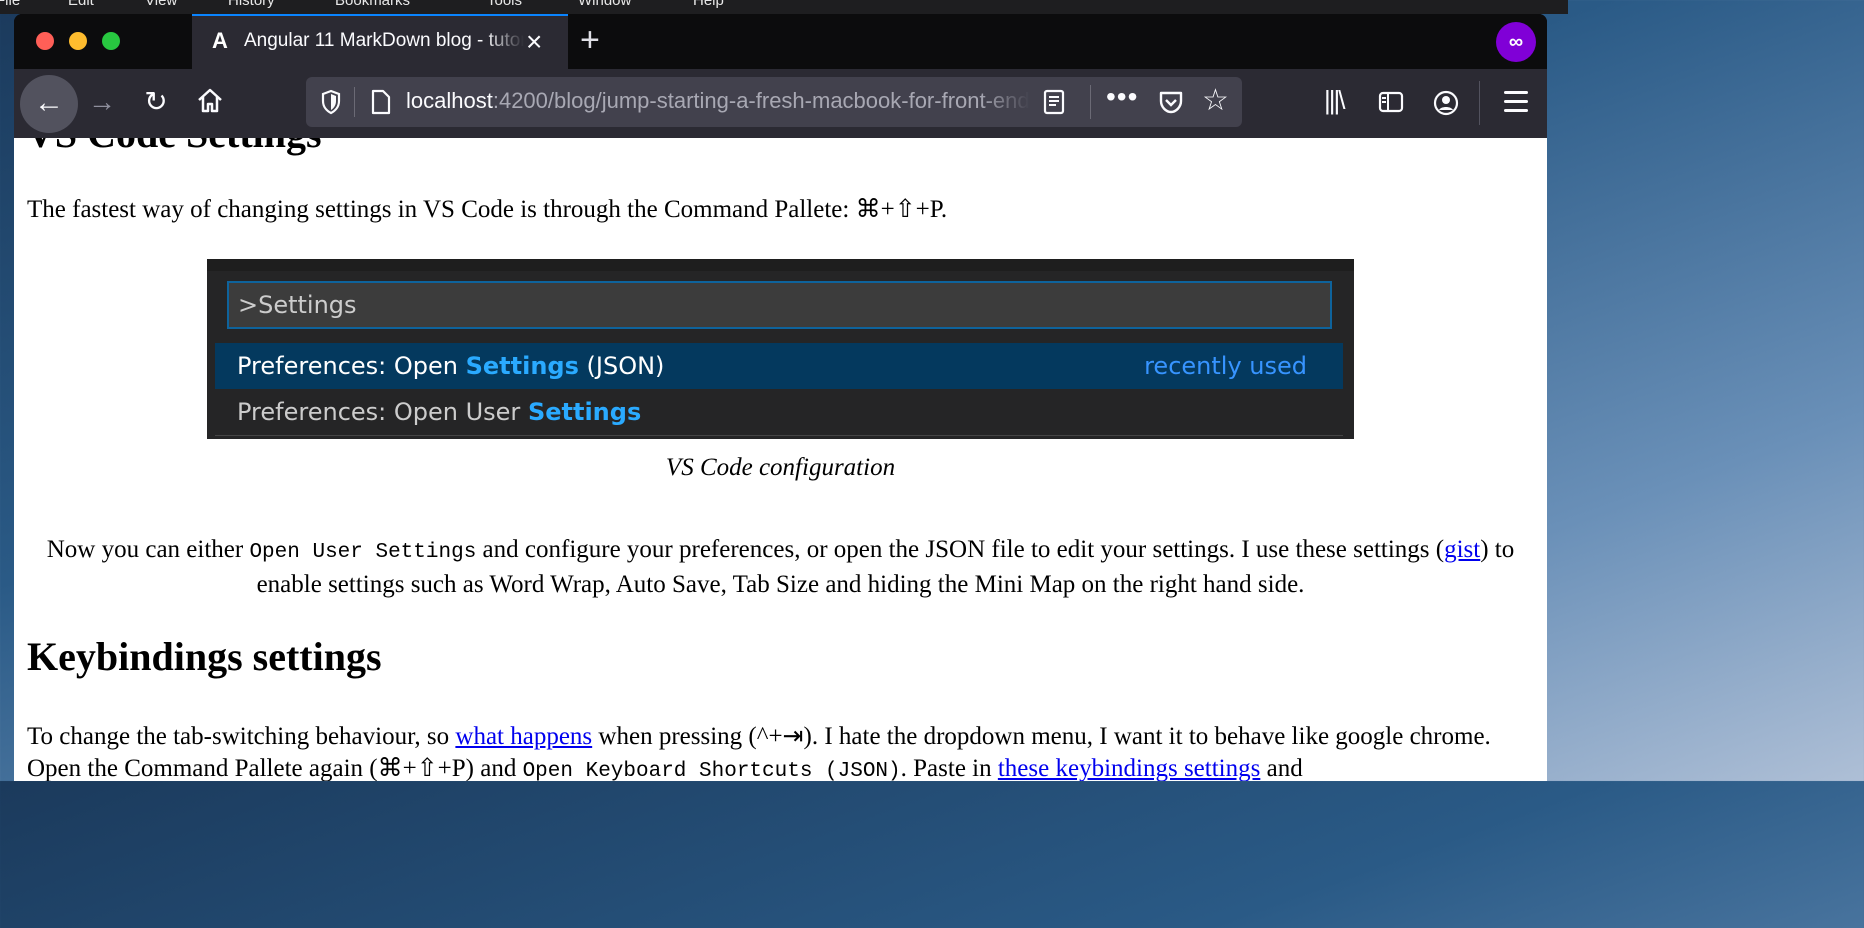 This screenshot has height=928, width=1864. I want to click on page-actions-more-icon: •••, so click(1122, 97).